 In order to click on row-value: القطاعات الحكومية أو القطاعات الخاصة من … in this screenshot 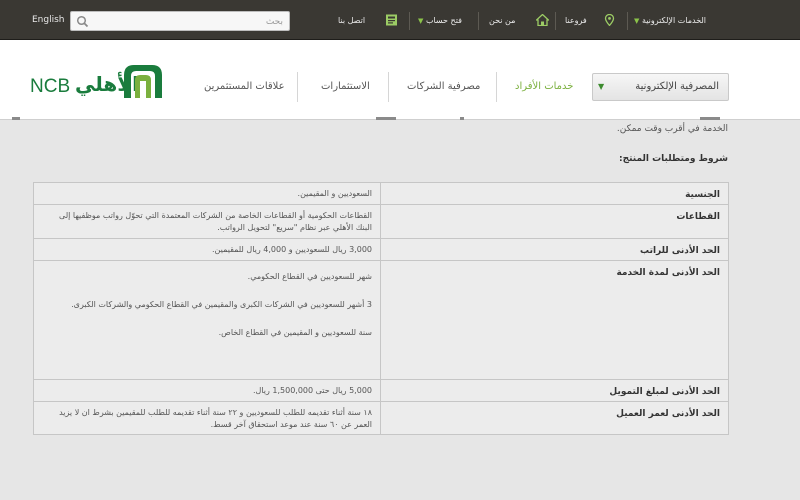, I will do `click(207, 221)`.